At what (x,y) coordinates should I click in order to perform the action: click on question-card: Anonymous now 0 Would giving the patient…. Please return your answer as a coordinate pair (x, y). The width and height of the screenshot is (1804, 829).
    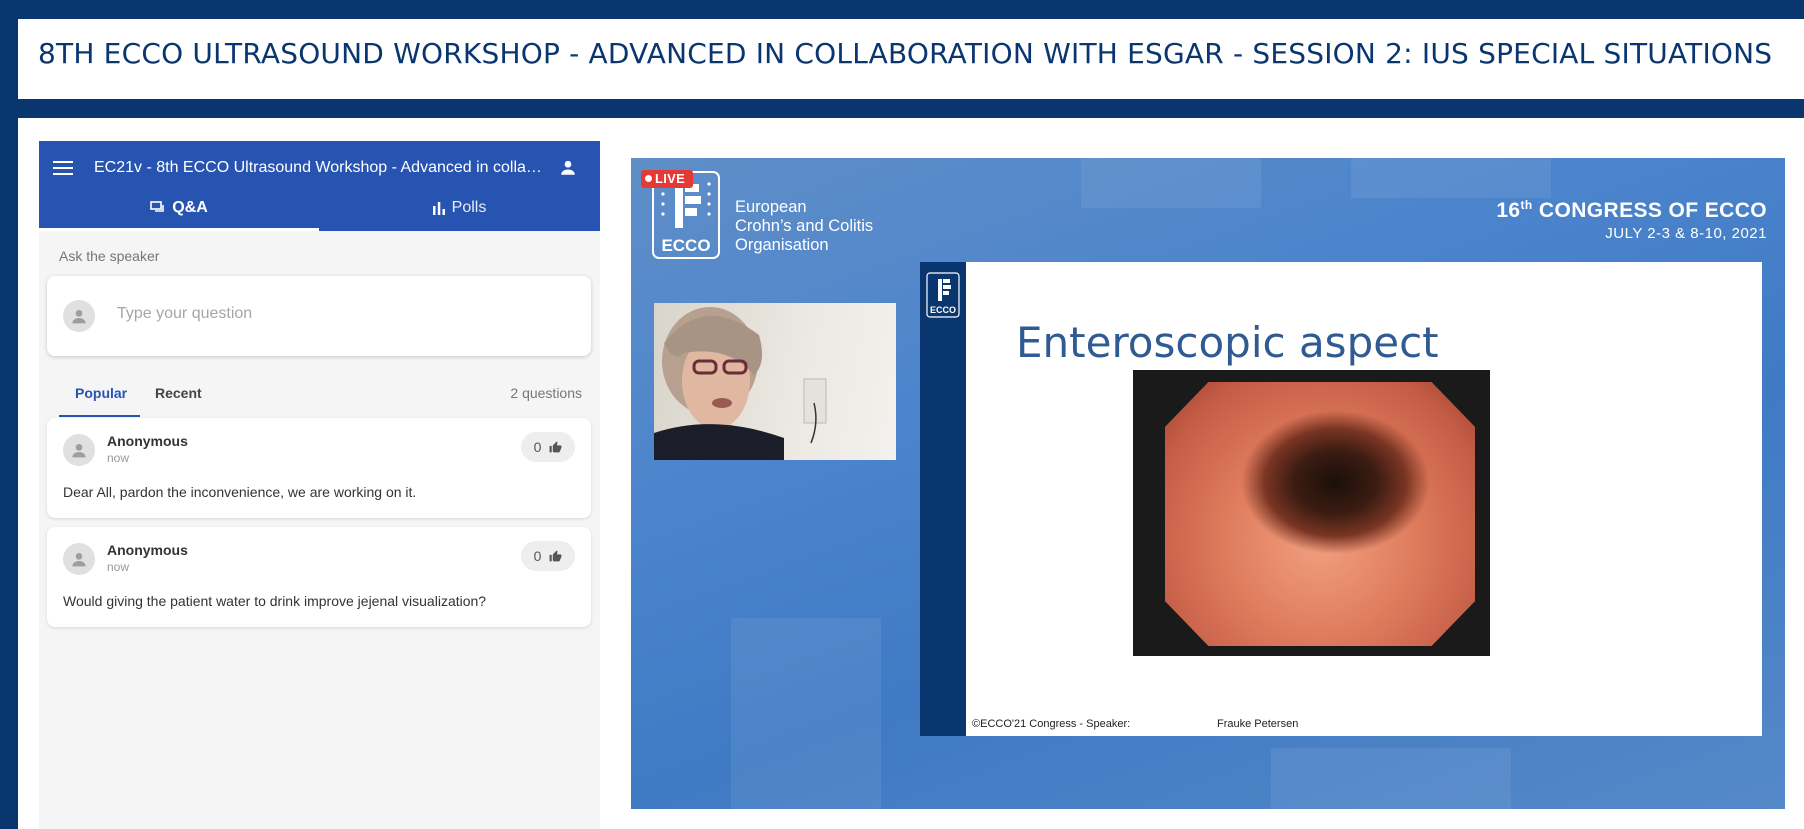
    Looking at the image, I should click on (319, 577).